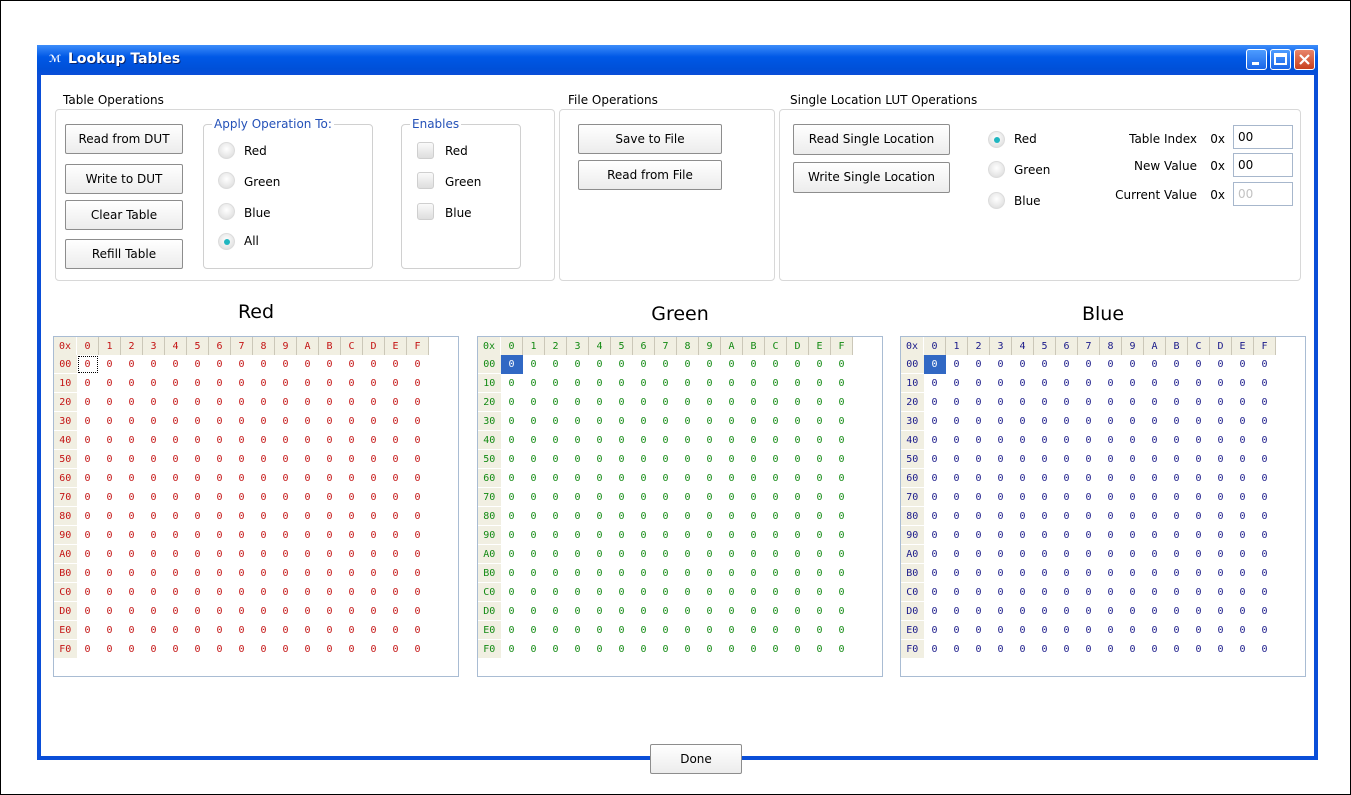  I want to click on apply-red-radio, so click(226, 150).